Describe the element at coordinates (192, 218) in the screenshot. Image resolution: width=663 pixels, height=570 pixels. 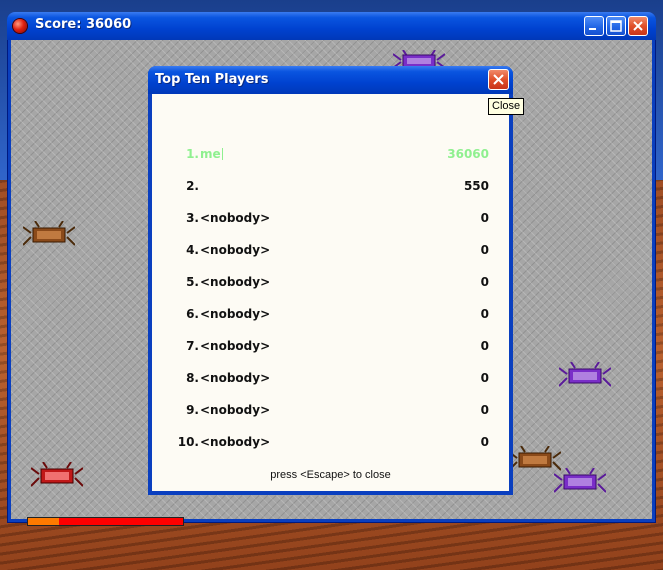
I see `score-rank: 3.` at that location.